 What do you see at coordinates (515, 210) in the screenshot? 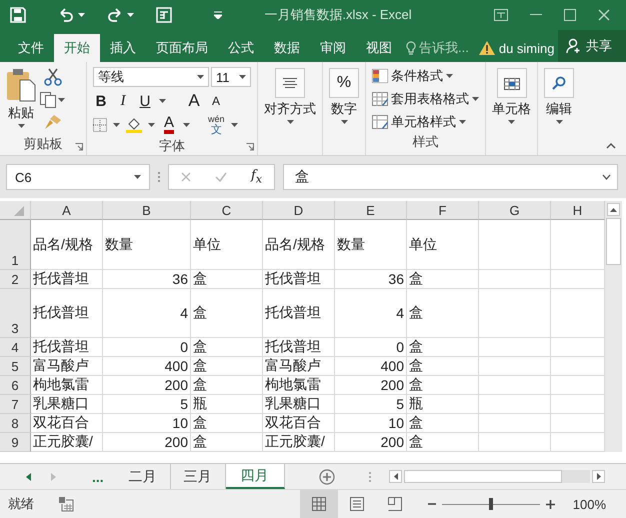
I see `column-header: G` at bounding box center [515, 210].